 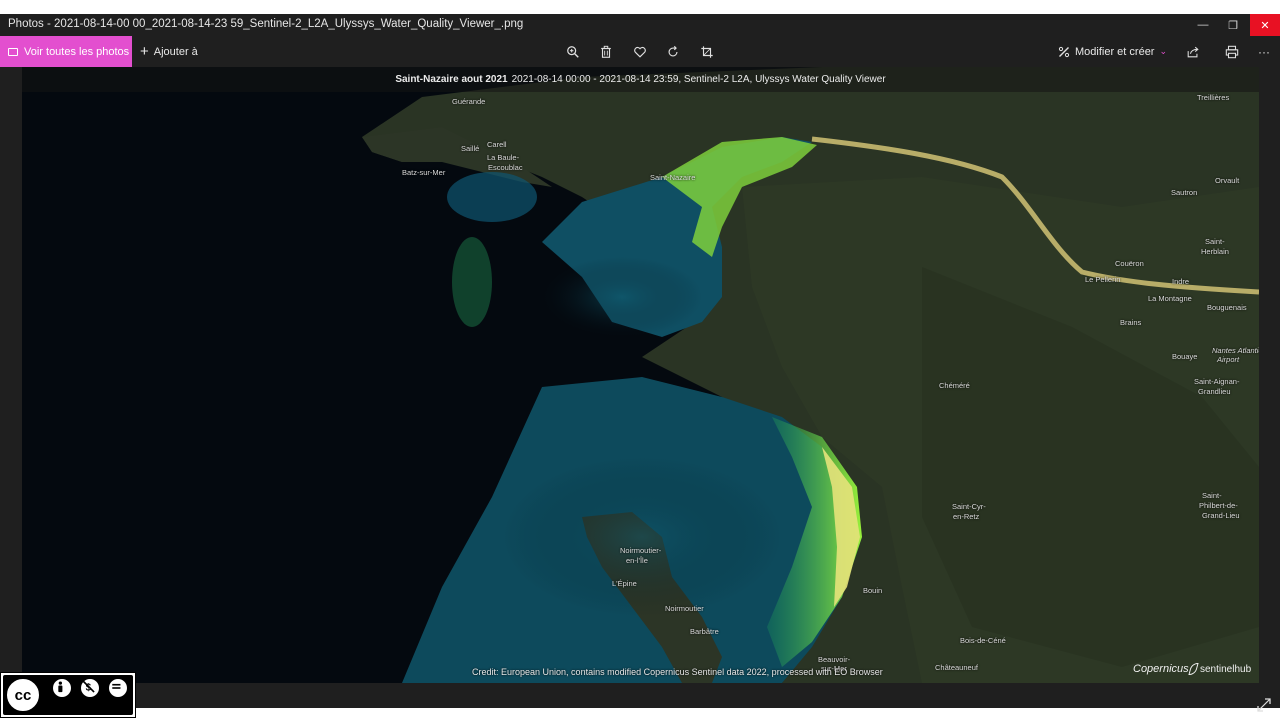 What do you see at coordinates (1213, 97) in the screenshot?
I see `place-label: Treillières` at bounding box center [1213, 97].